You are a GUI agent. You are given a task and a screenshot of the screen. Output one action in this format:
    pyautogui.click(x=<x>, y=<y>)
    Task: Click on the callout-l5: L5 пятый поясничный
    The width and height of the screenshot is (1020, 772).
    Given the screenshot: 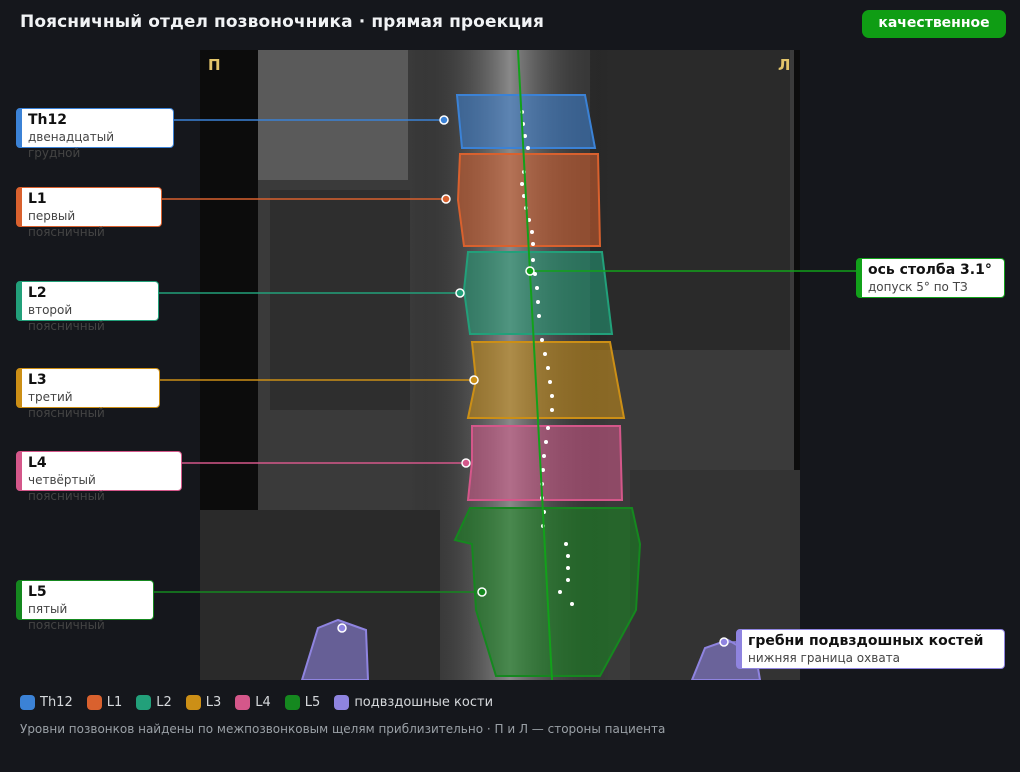 What is the action you would take?
    pyautogui.click(x=85, y=606)
    